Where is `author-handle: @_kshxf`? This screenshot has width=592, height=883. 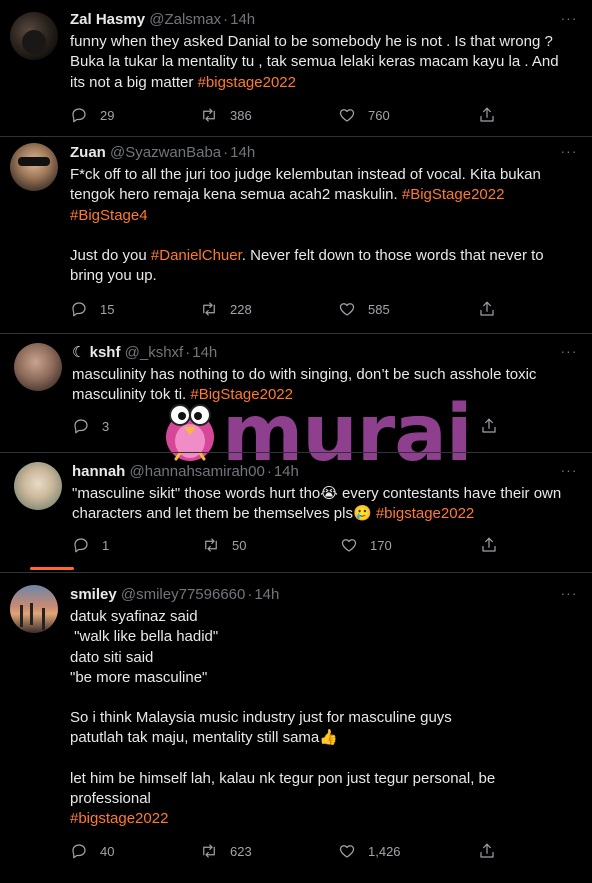
author-handle: @_kshxf is located at coordinates (154, 352).